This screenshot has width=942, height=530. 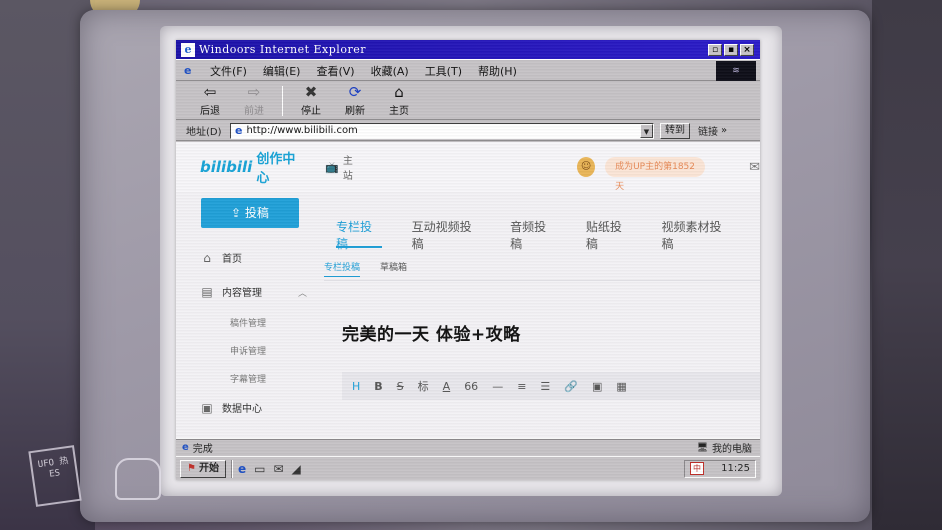 I want to click on upload-label: 投稿, so click(x=256, y=213).